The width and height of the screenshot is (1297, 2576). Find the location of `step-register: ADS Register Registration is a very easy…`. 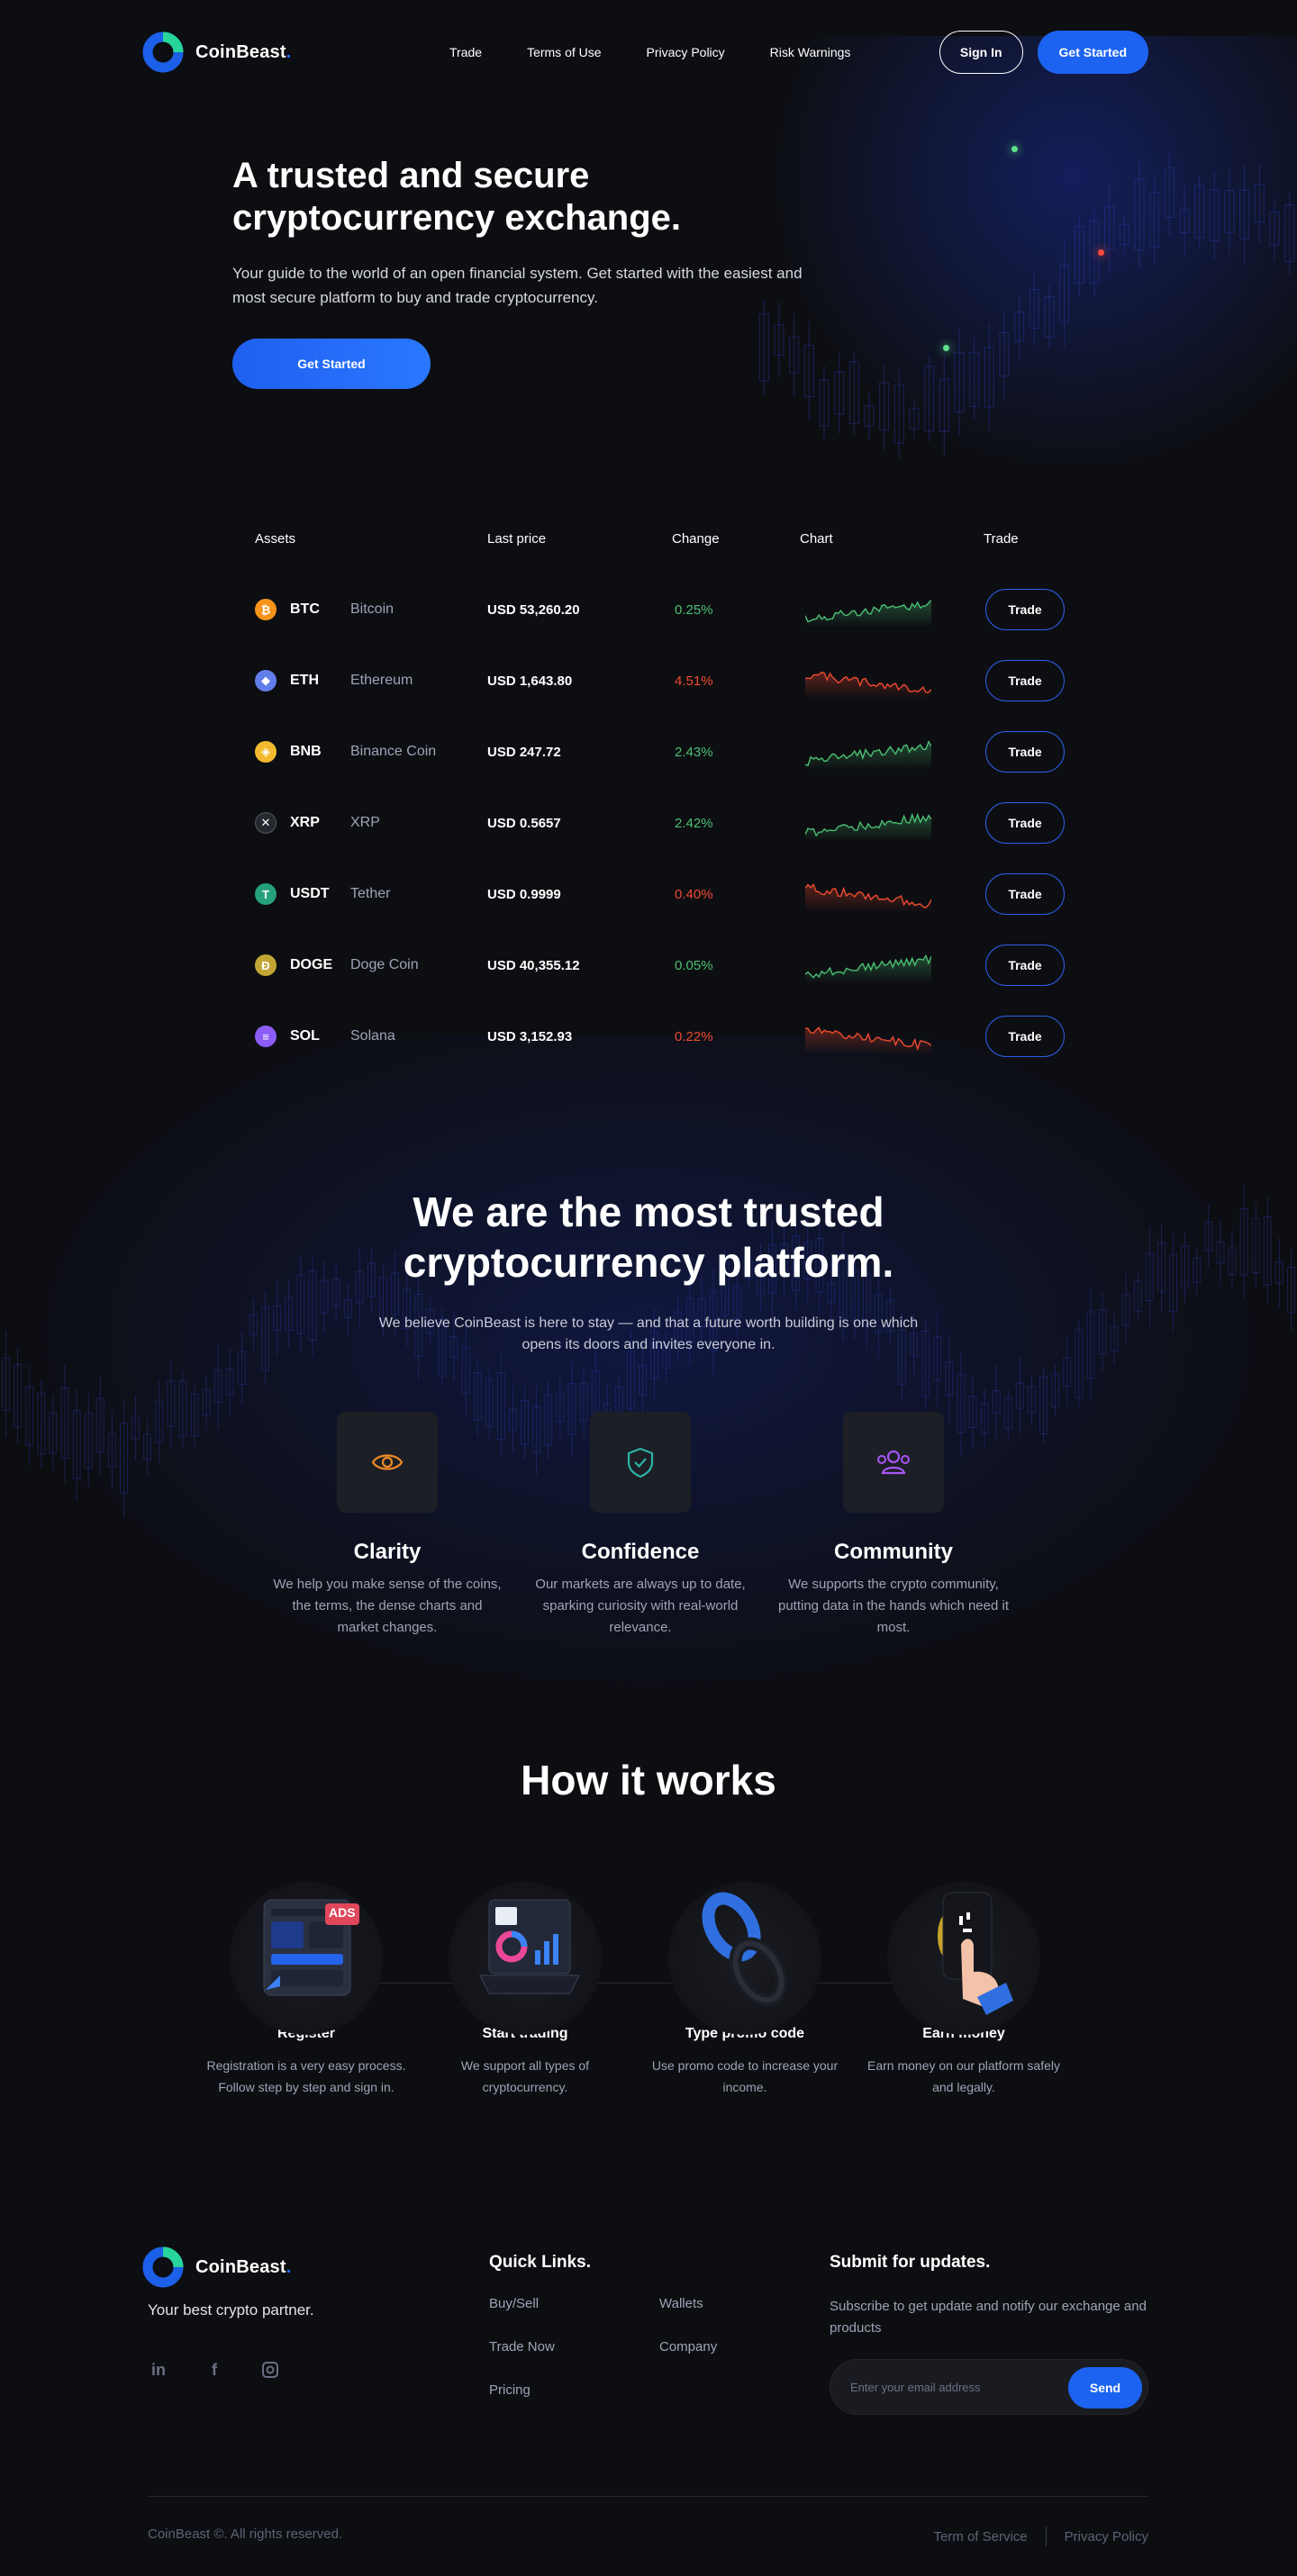

step-register: ADS Register Registration is a very easy… is located at coordinates (306, 1990).